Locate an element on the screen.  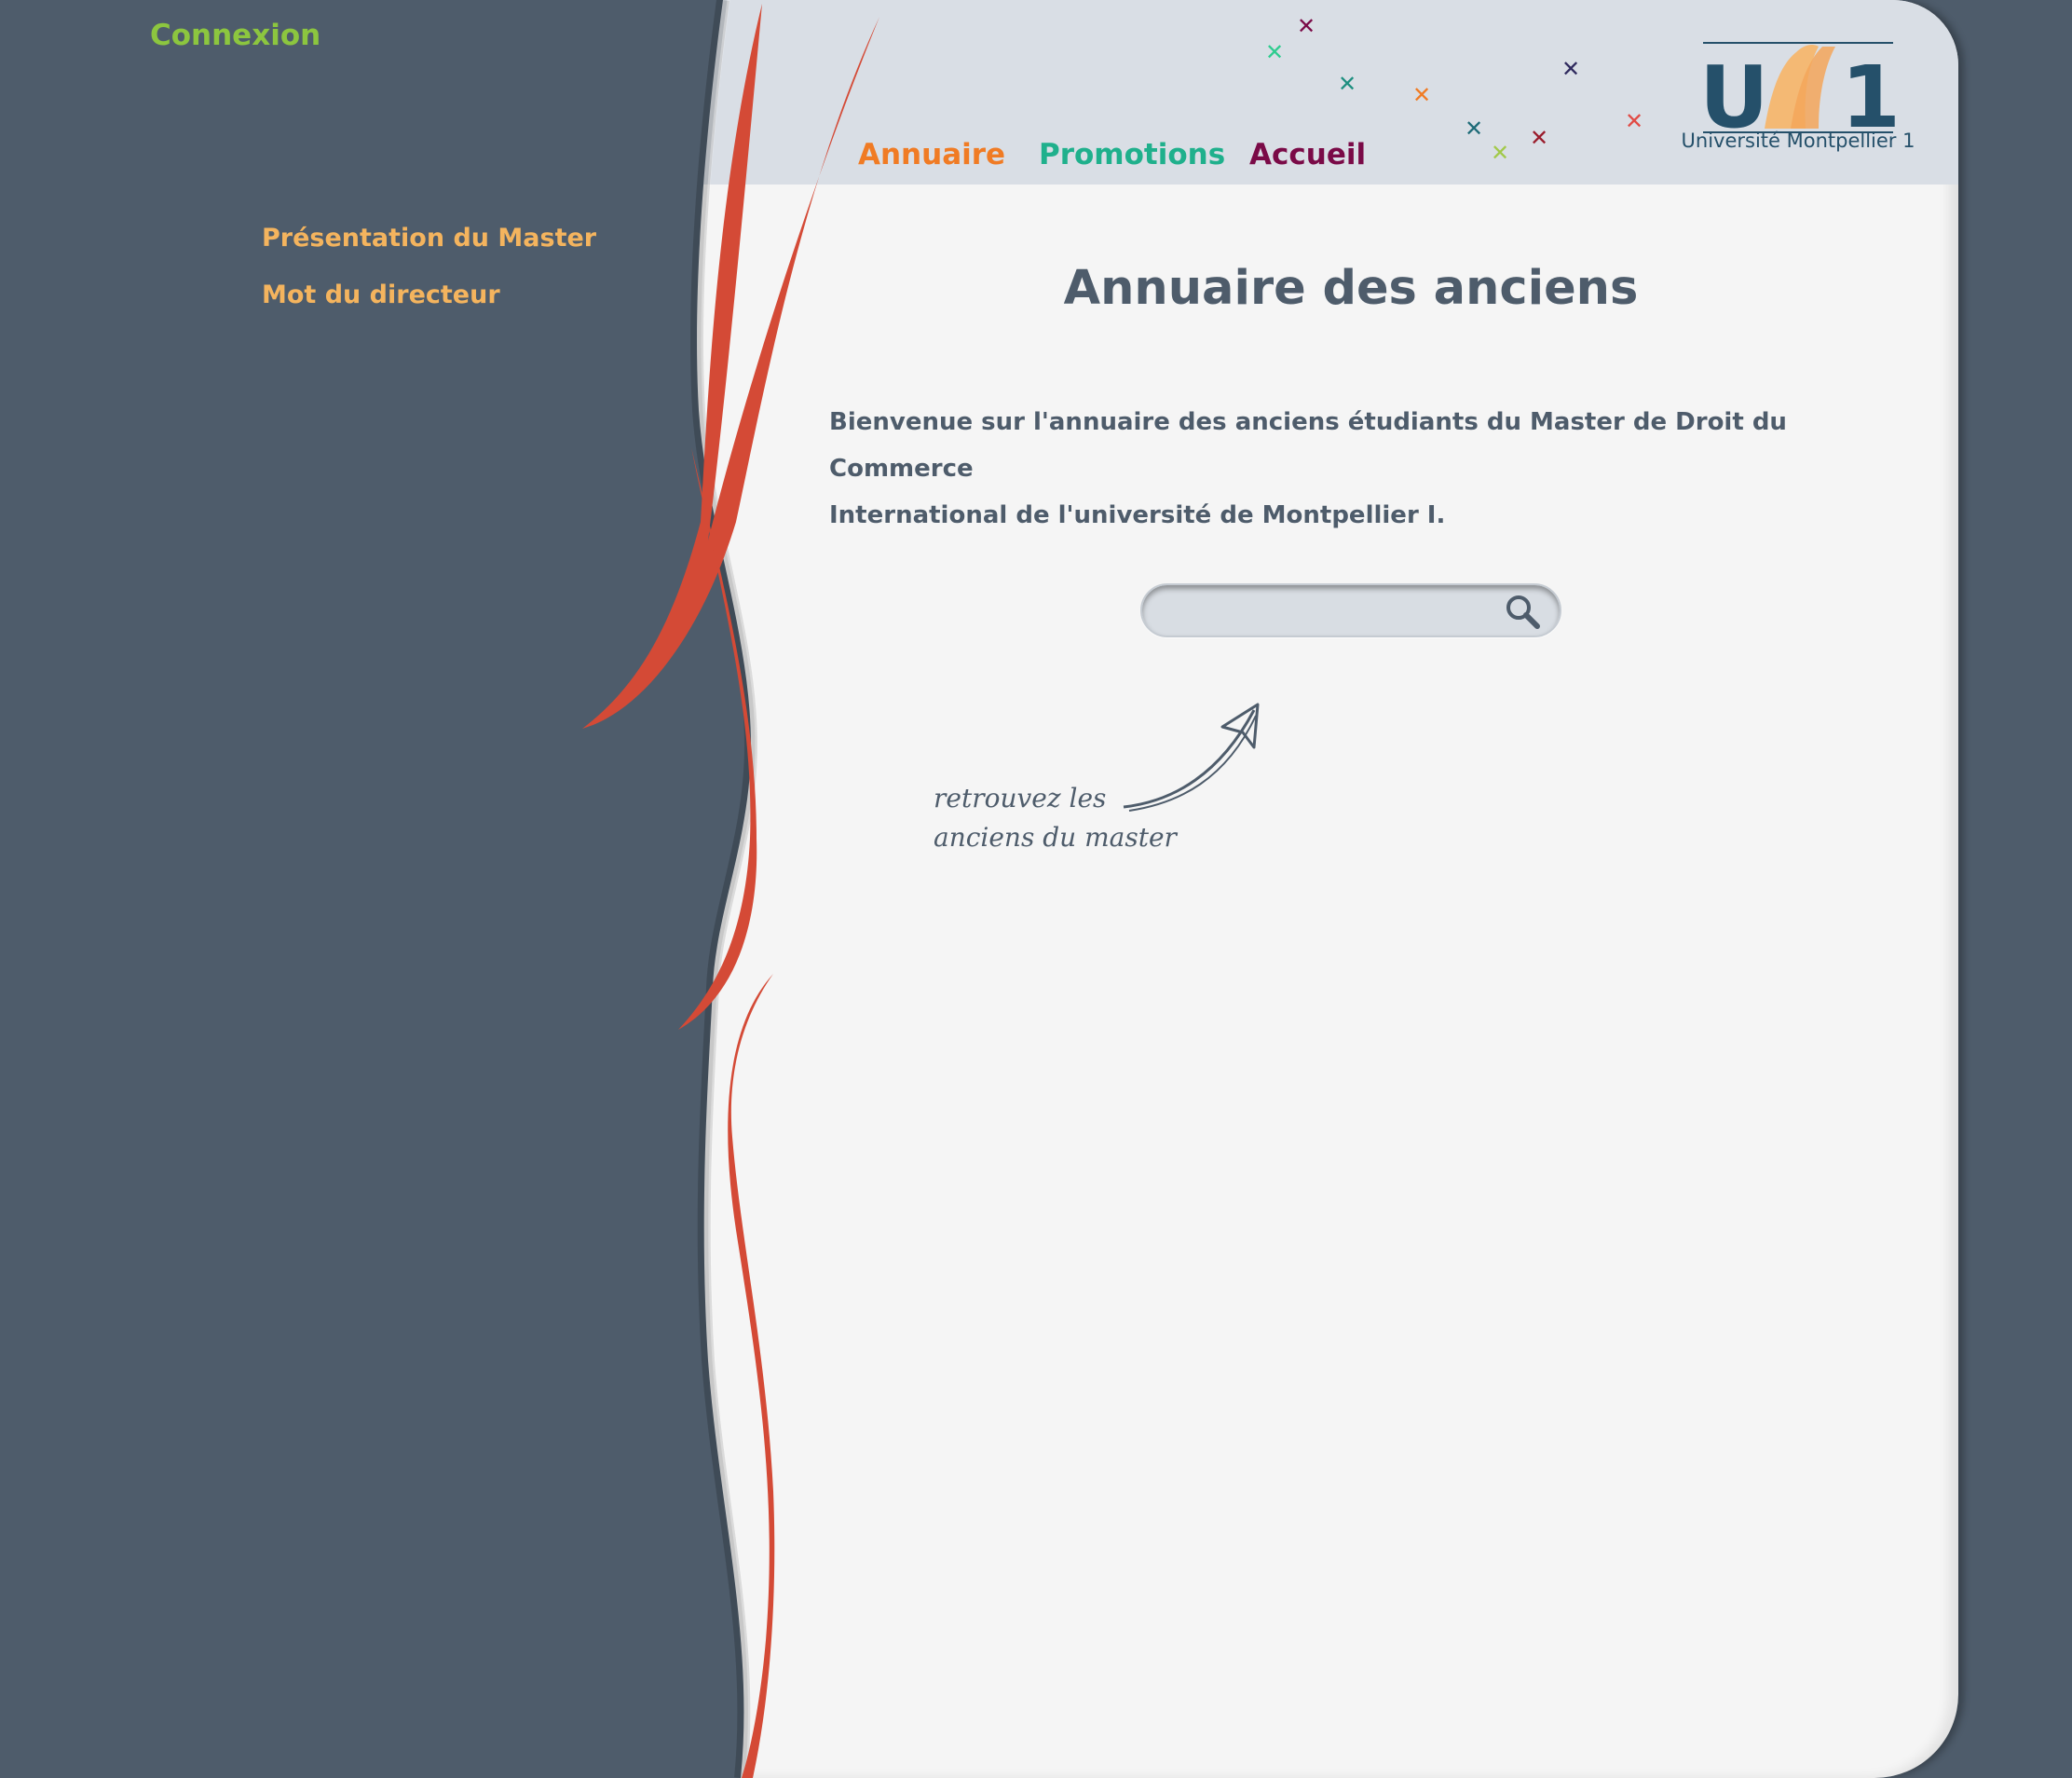
search-icon is located at coordinates (1523, 612).